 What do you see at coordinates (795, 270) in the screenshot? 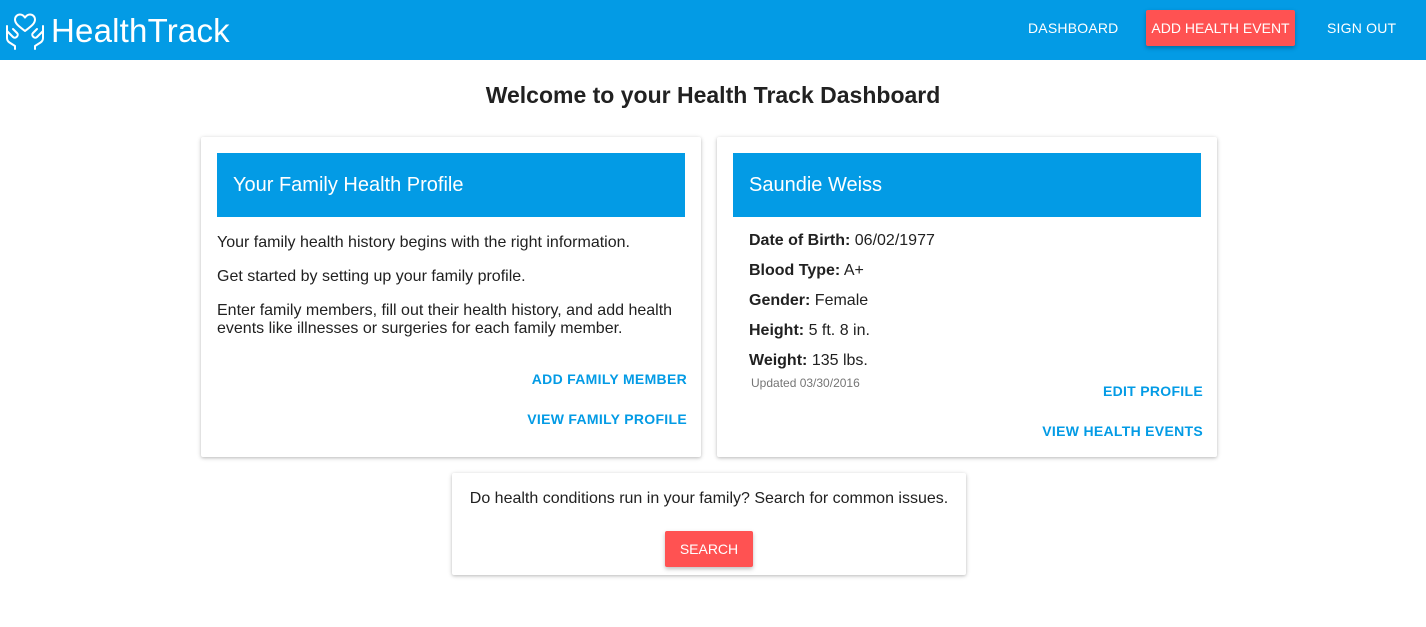
I see `blood-type-label: Blood Type:` at bounding box center [795, 270].